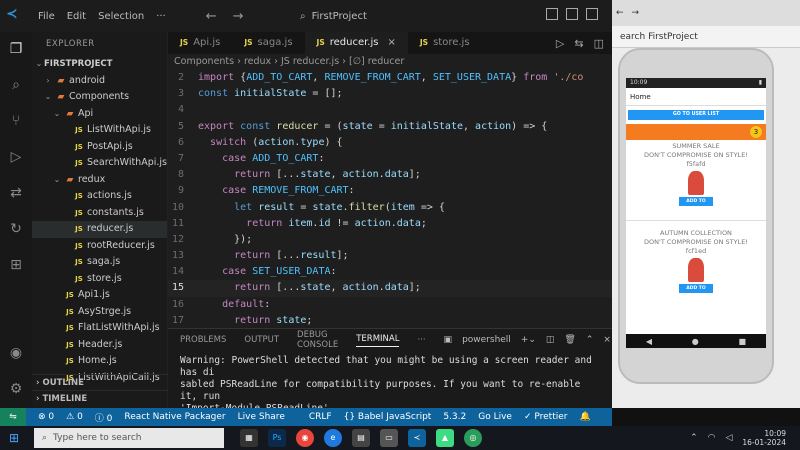 This screenshot has height=450, width=800. I want to click on split-terminal-icon: ◫, so click(550, 340).